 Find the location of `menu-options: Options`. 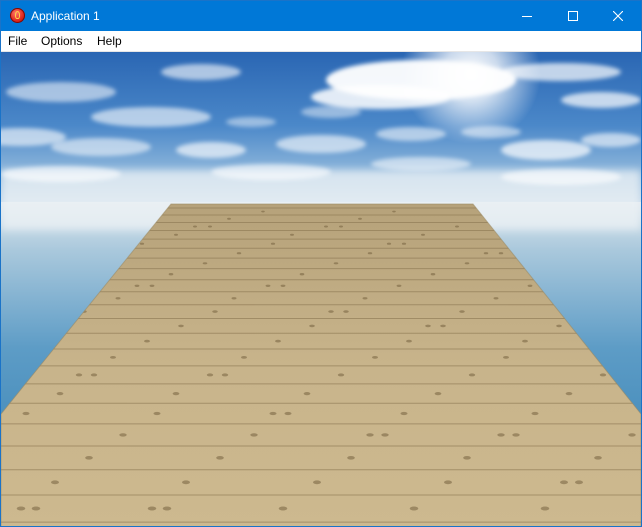

menu-options: Options is located at coordinates (61, 41).